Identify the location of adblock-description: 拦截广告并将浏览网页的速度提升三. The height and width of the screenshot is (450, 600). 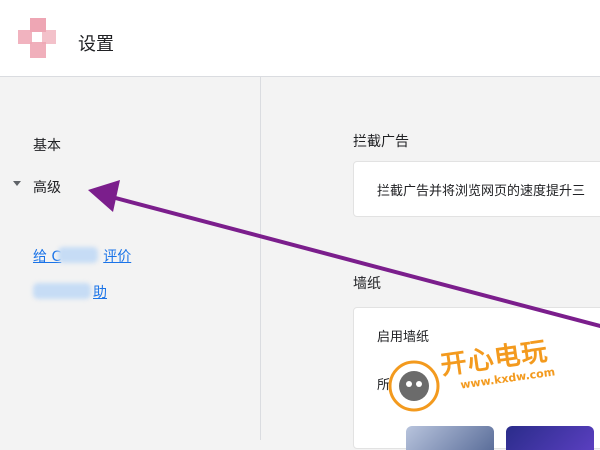
(481, 191).